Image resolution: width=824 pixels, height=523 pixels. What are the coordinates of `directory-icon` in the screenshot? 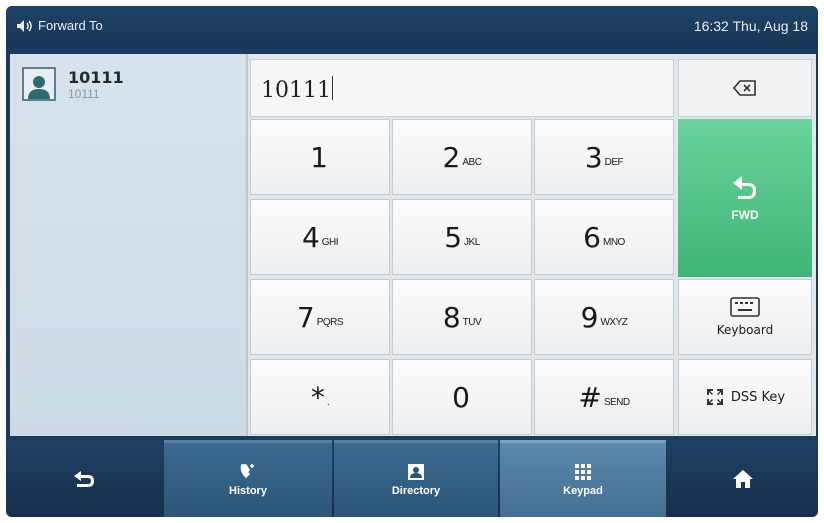 It's located at (416, 472).